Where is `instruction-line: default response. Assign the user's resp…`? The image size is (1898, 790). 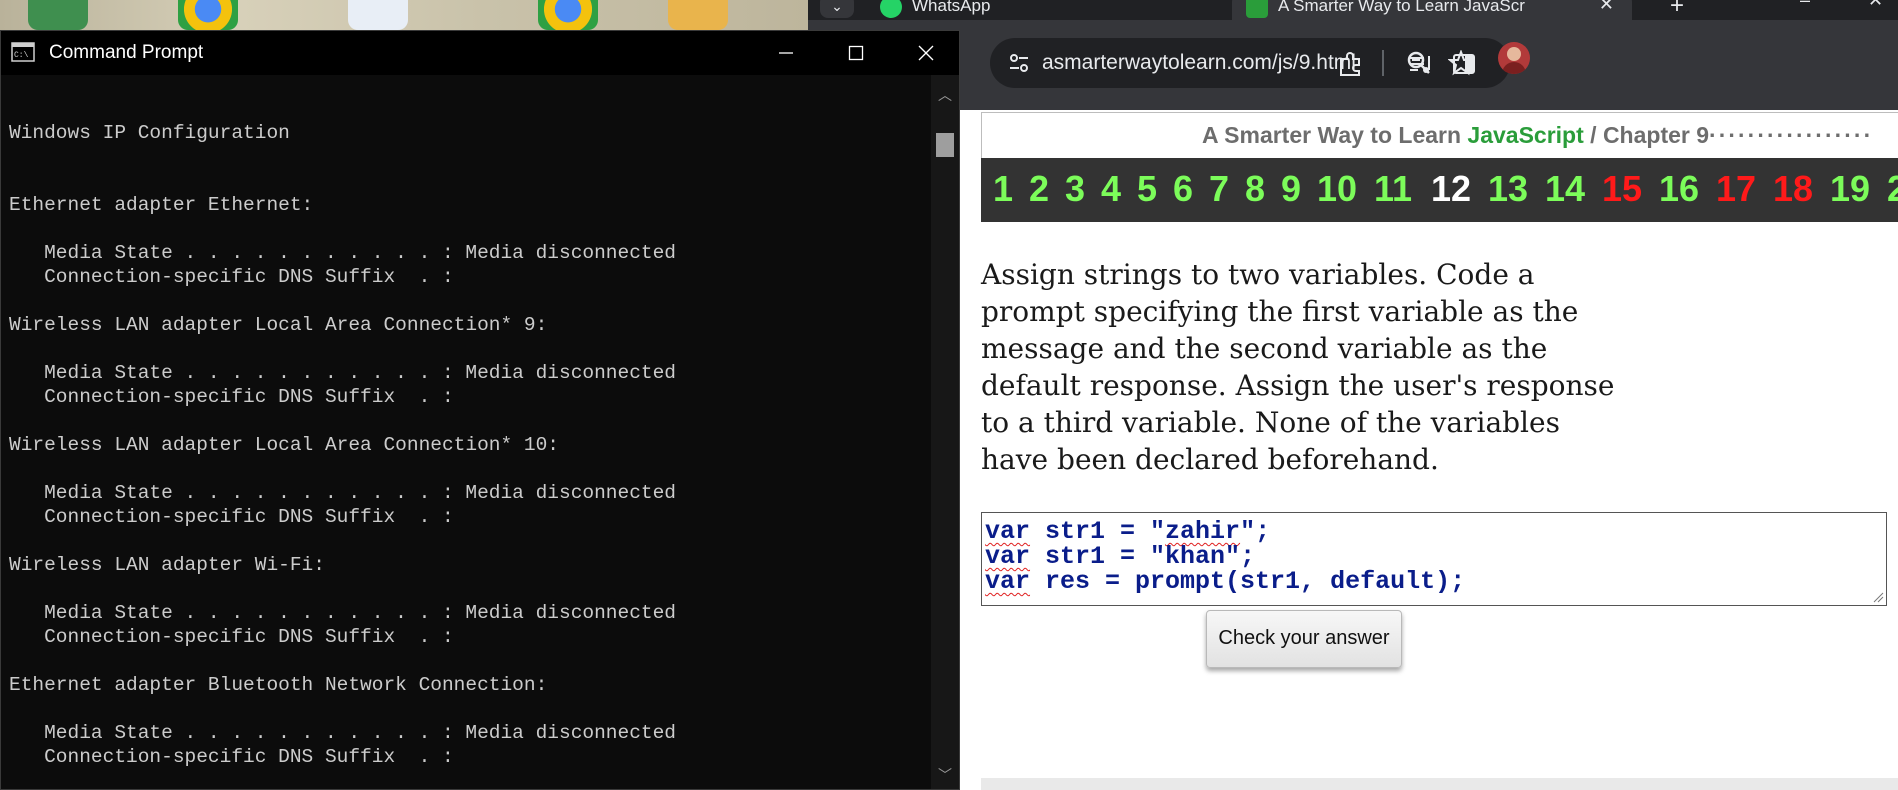
instruction-line: default response. Assign the user's resp… is located at coordinates (1298, 385).